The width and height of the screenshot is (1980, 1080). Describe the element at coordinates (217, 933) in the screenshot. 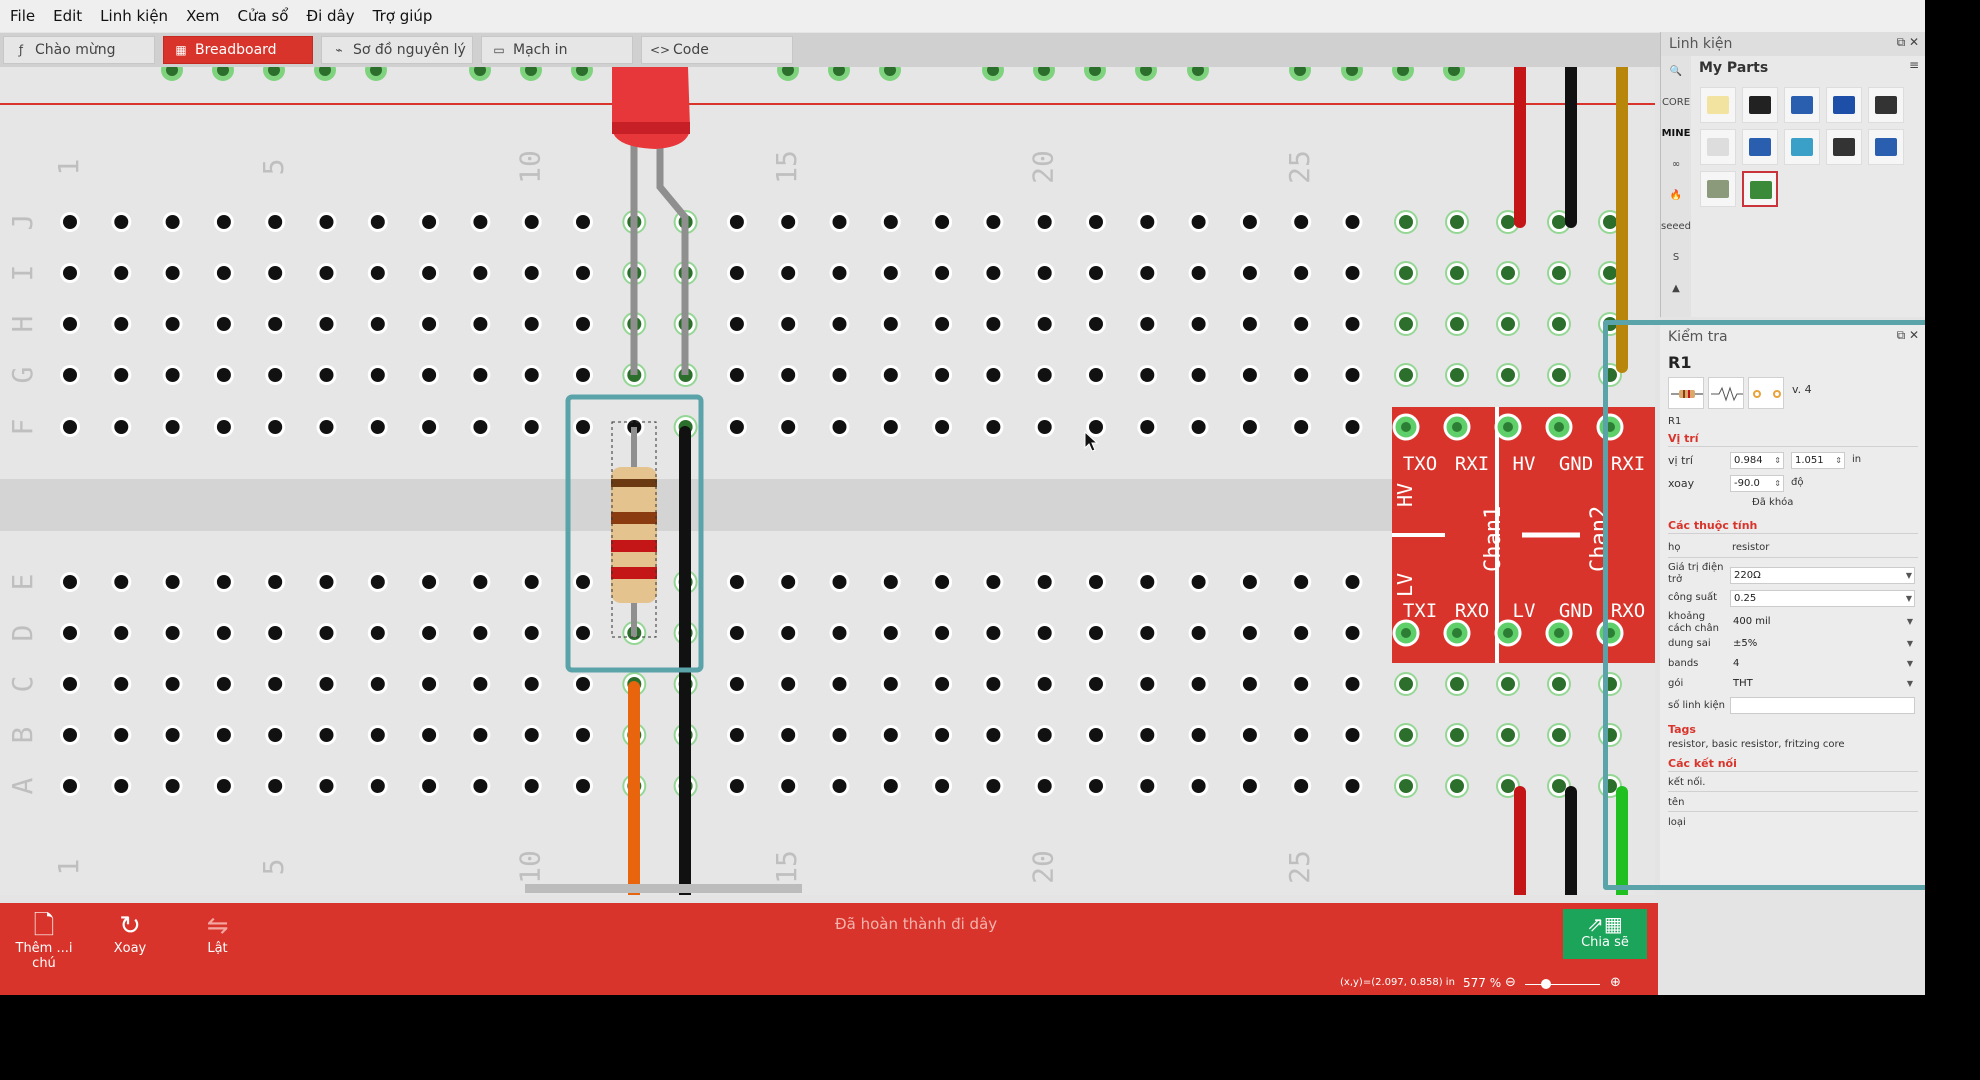

I see `flip-button: ⇋ Lật` at that location.